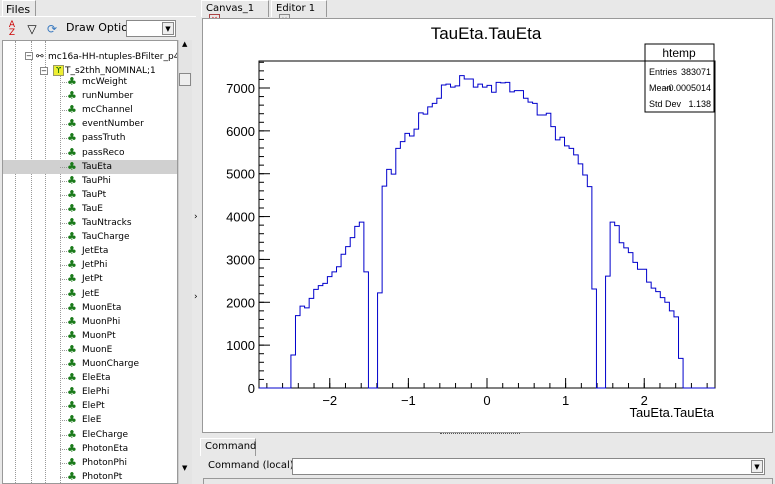 Image resolution: width=775 pixels, height=484 pixels. What do you see at coordinates (12, 29) in the screenshot?
I see `sort-az-icon: AZ` at bounding box center [12, 29].